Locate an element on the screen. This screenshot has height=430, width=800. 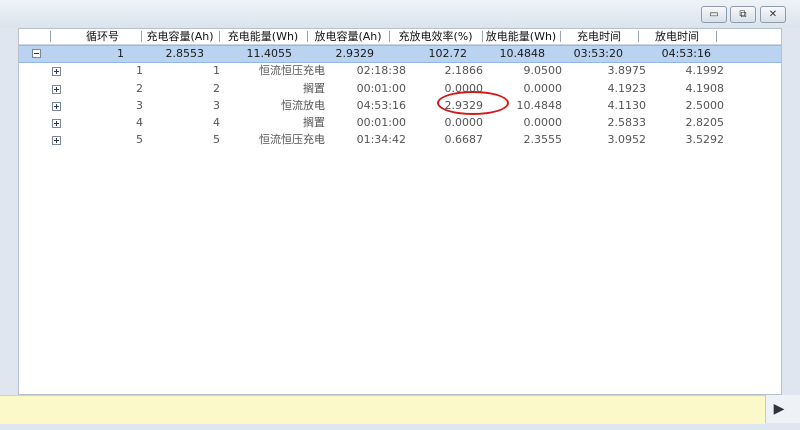
minimize-button: ▭ is located at coordinates (714, 14).